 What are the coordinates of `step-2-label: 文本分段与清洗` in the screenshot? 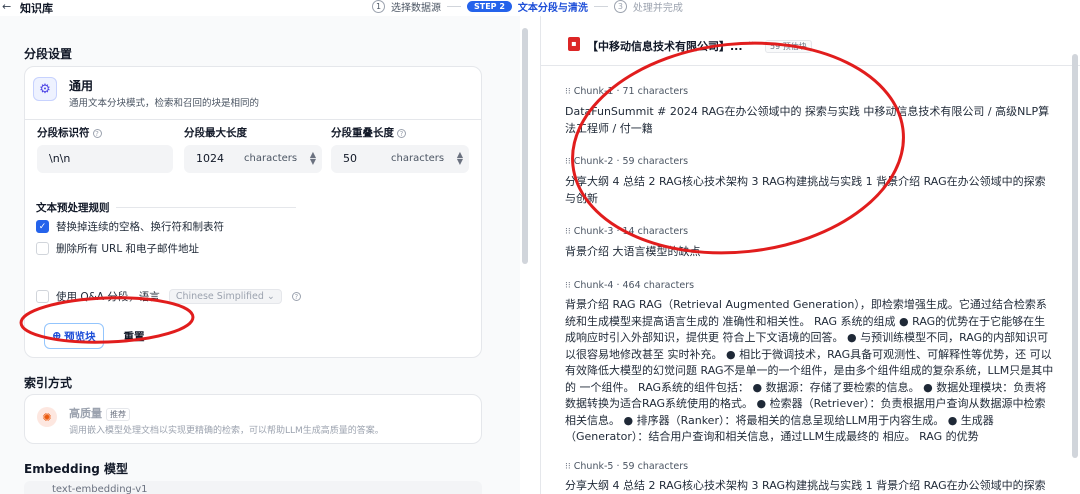 It's located at (552, 8).